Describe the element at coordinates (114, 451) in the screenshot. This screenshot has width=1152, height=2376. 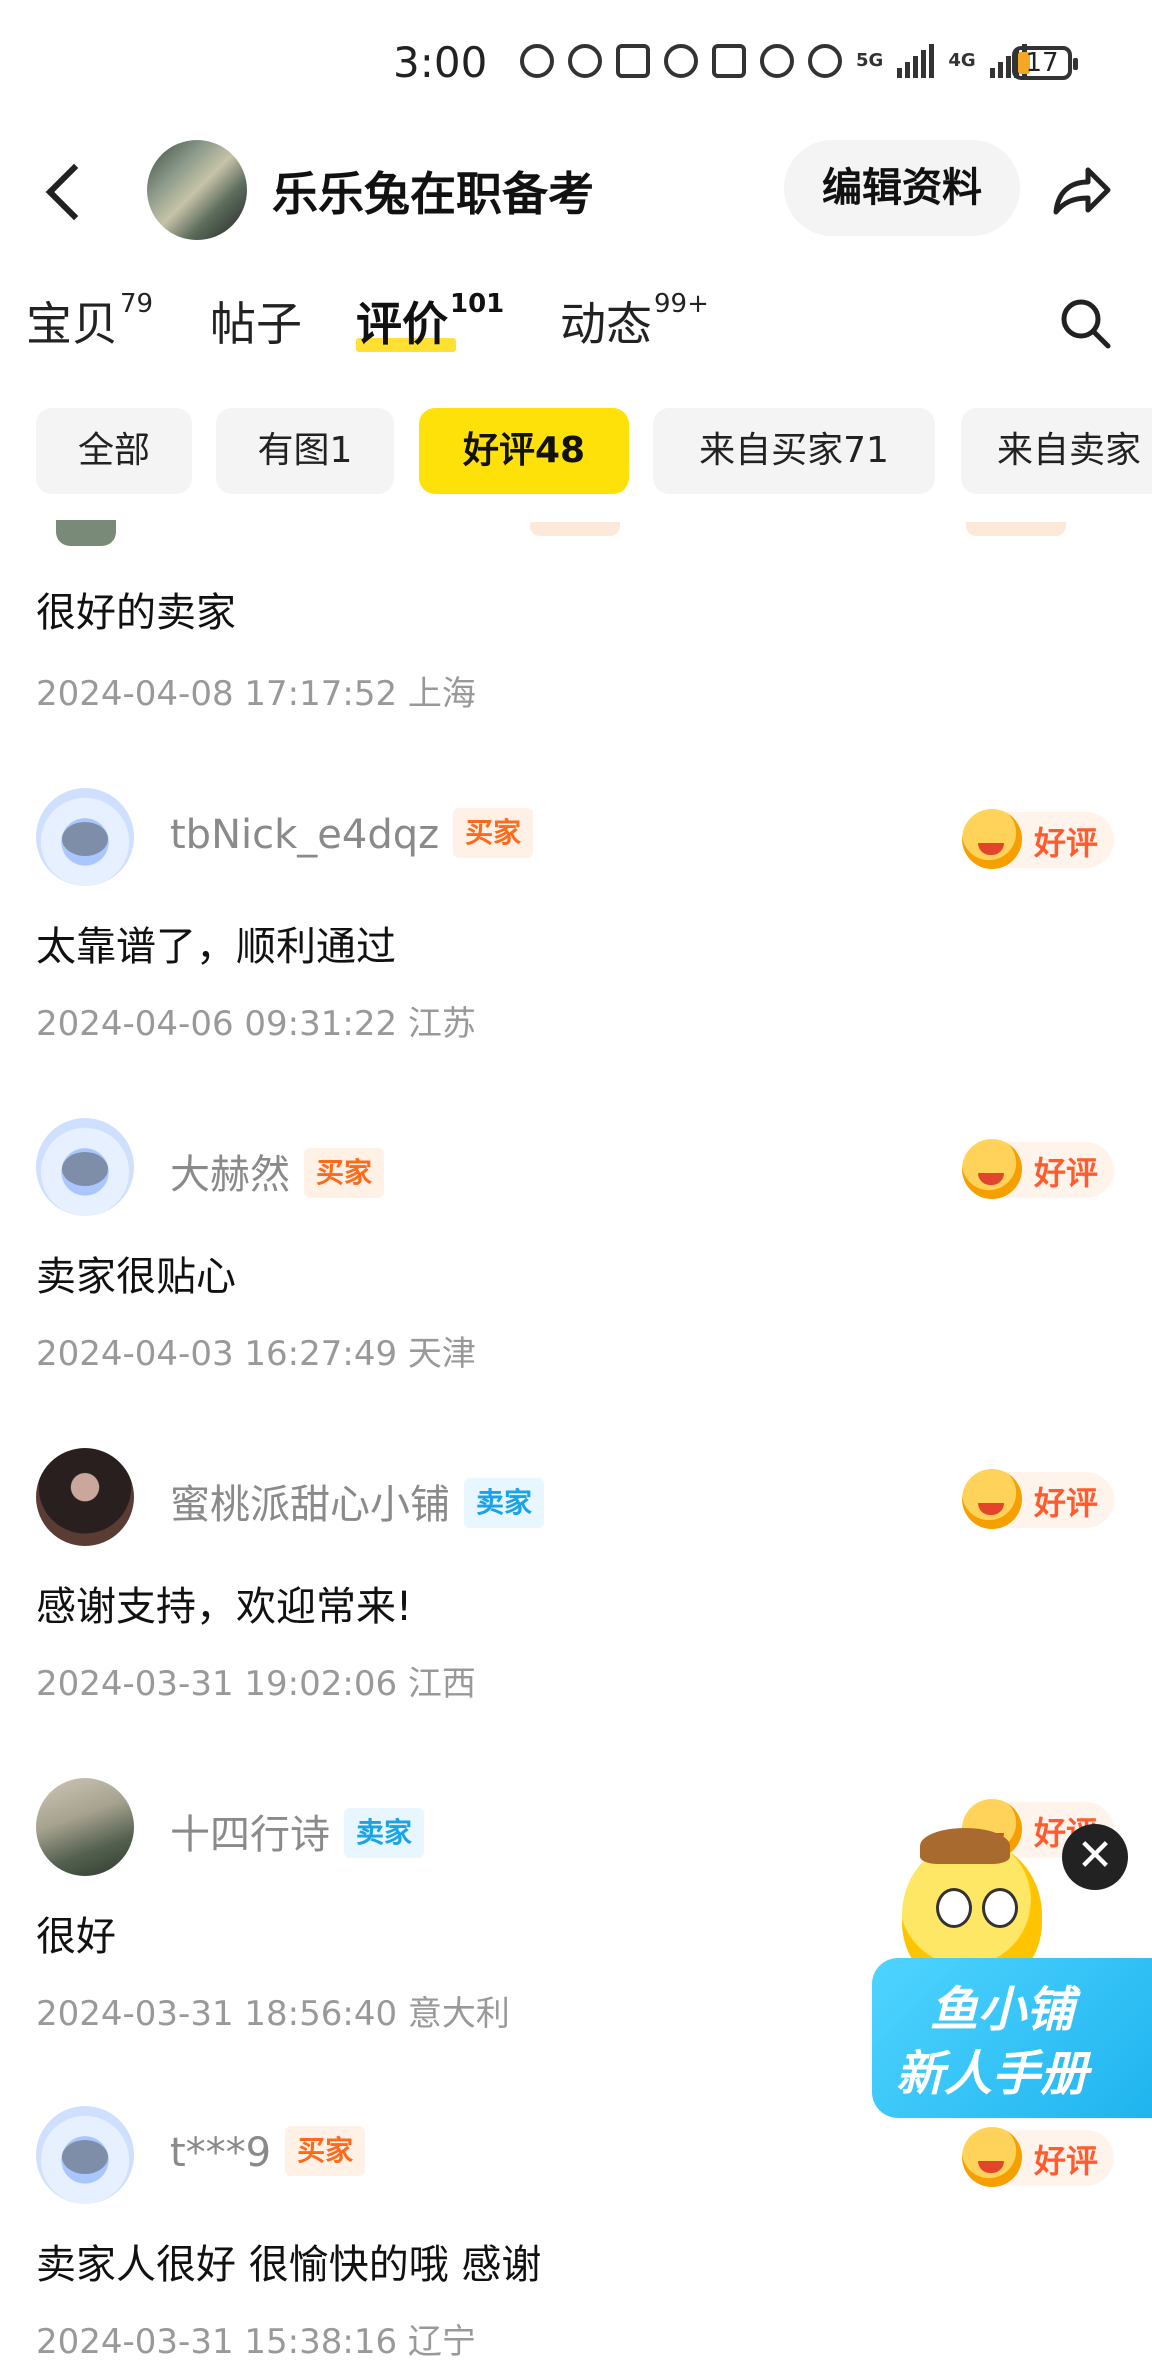
I see `filter-all: 全部` at that location.